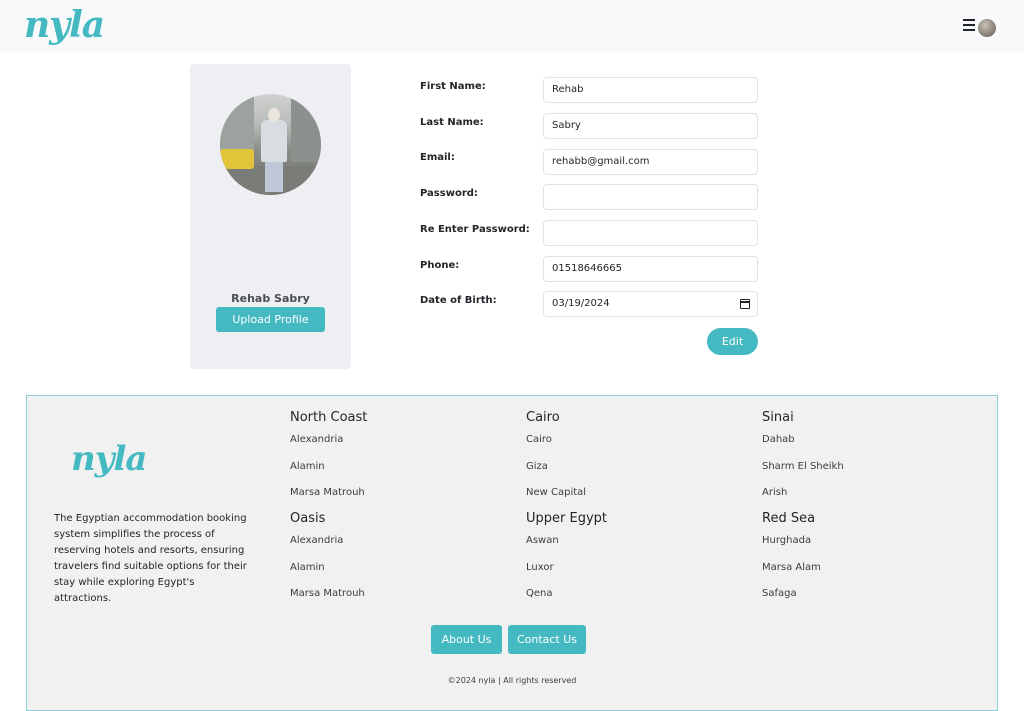 The image size is (1024, 711). Describe the element at coordinates (542, 540) in the screenshot. I see `footer-link-city: Aswan` at that location.